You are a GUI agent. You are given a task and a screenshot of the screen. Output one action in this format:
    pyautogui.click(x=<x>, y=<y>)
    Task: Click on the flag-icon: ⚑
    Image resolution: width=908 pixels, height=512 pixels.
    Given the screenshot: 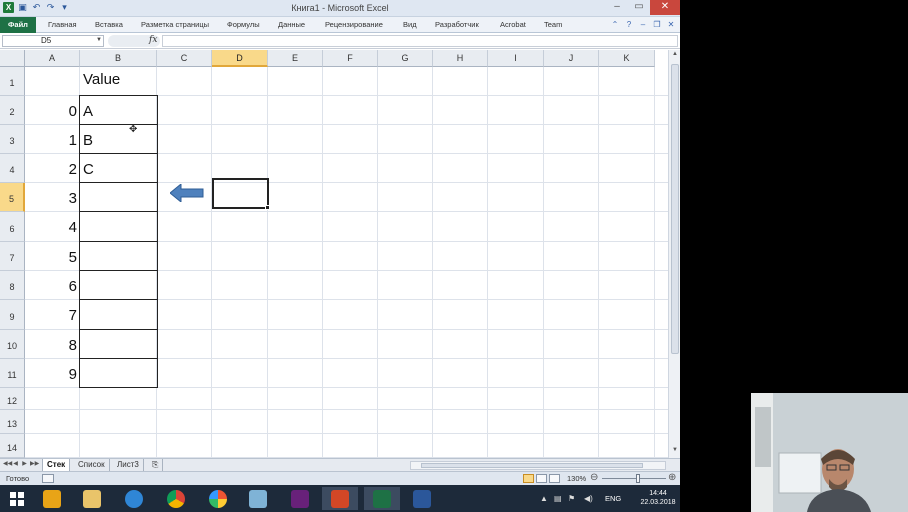 What is the action you would take?
    pyautogui.click(x=571, y=498)
    